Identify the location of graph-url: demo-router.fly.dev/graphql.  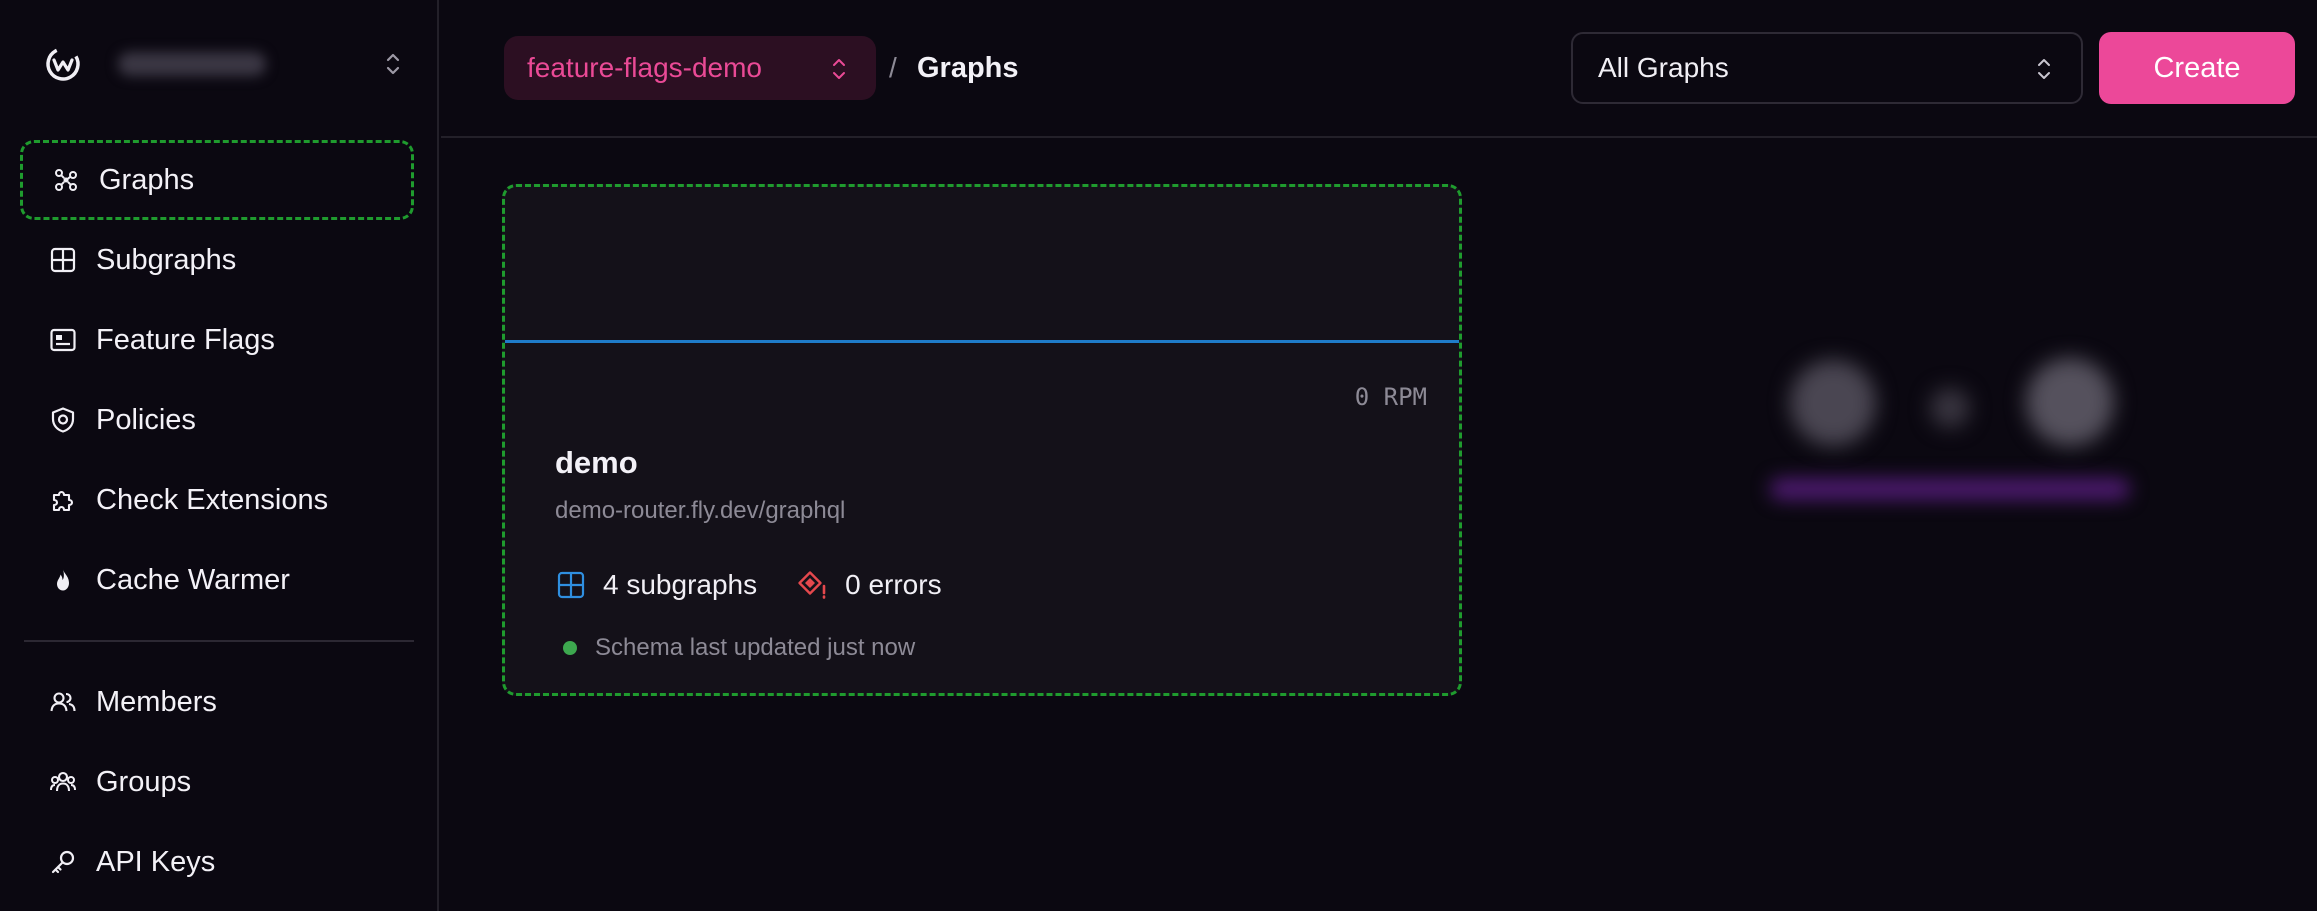
(700, 510).